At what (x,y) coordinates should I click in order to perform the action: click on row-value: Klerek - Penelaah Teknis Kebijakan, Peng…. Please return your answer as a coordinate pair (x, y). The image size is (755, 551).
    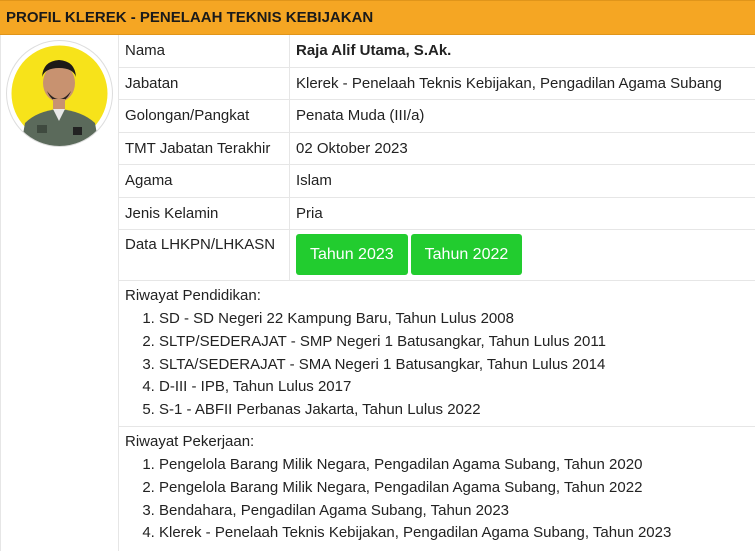
    Looking at the image, I should click on (509, 83).